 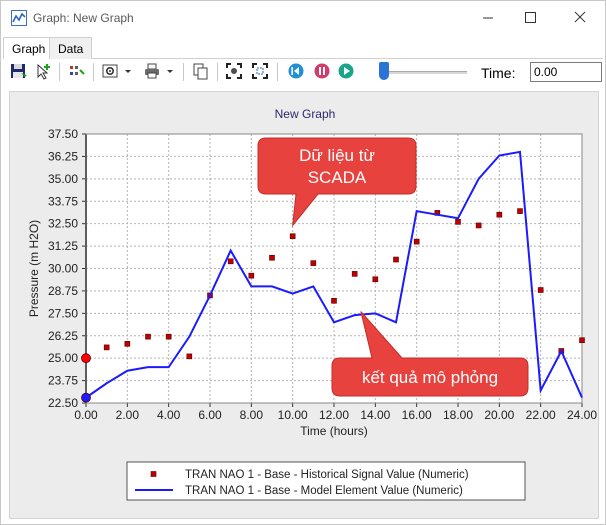 What do you see at coordinates (45, 72) in the screenshot?
I see `add-element-icon` at bounding box center [45, 72].